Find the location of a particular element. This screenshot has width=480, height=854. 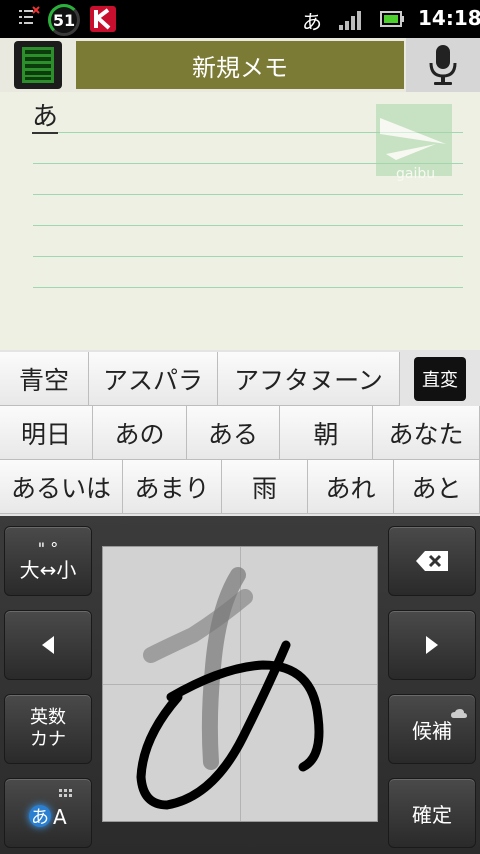

security-app-icon is located at coordinates (103, 19).